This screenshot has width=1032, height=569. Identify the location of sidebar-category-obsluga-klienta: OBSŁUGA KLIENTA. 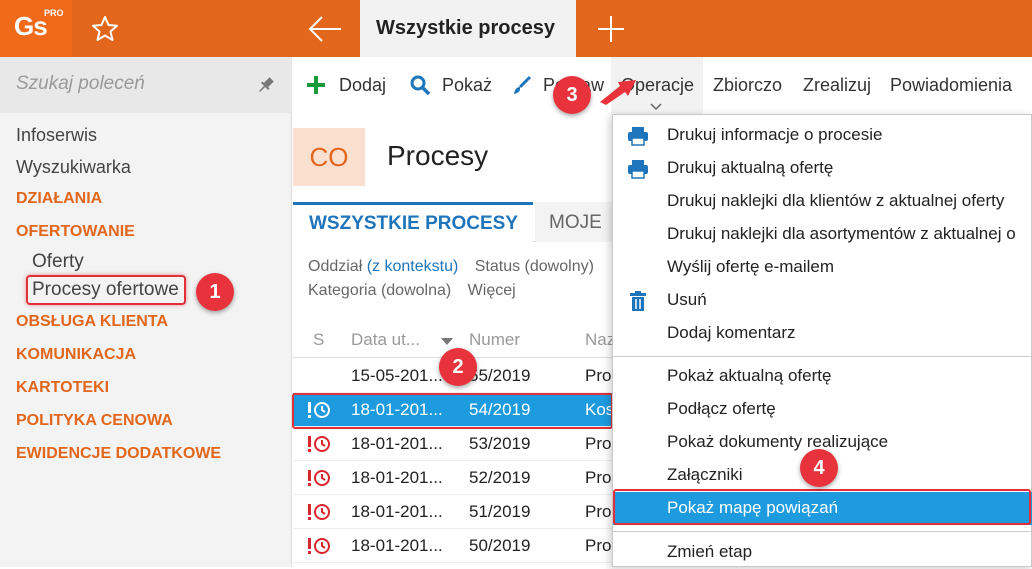
(92, 322).